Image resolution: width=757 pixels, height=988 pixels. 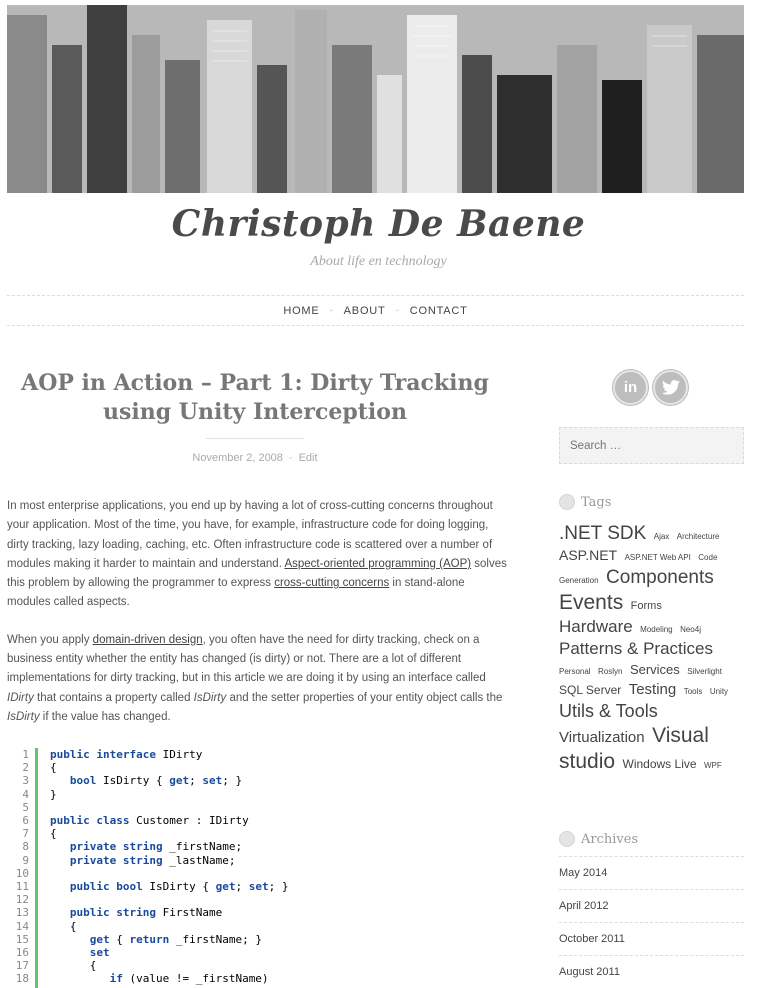 What do you see at coordinates (25, 794) in the screenshot?
I see `code-line-number: 4` at bounding box center [25, 794].